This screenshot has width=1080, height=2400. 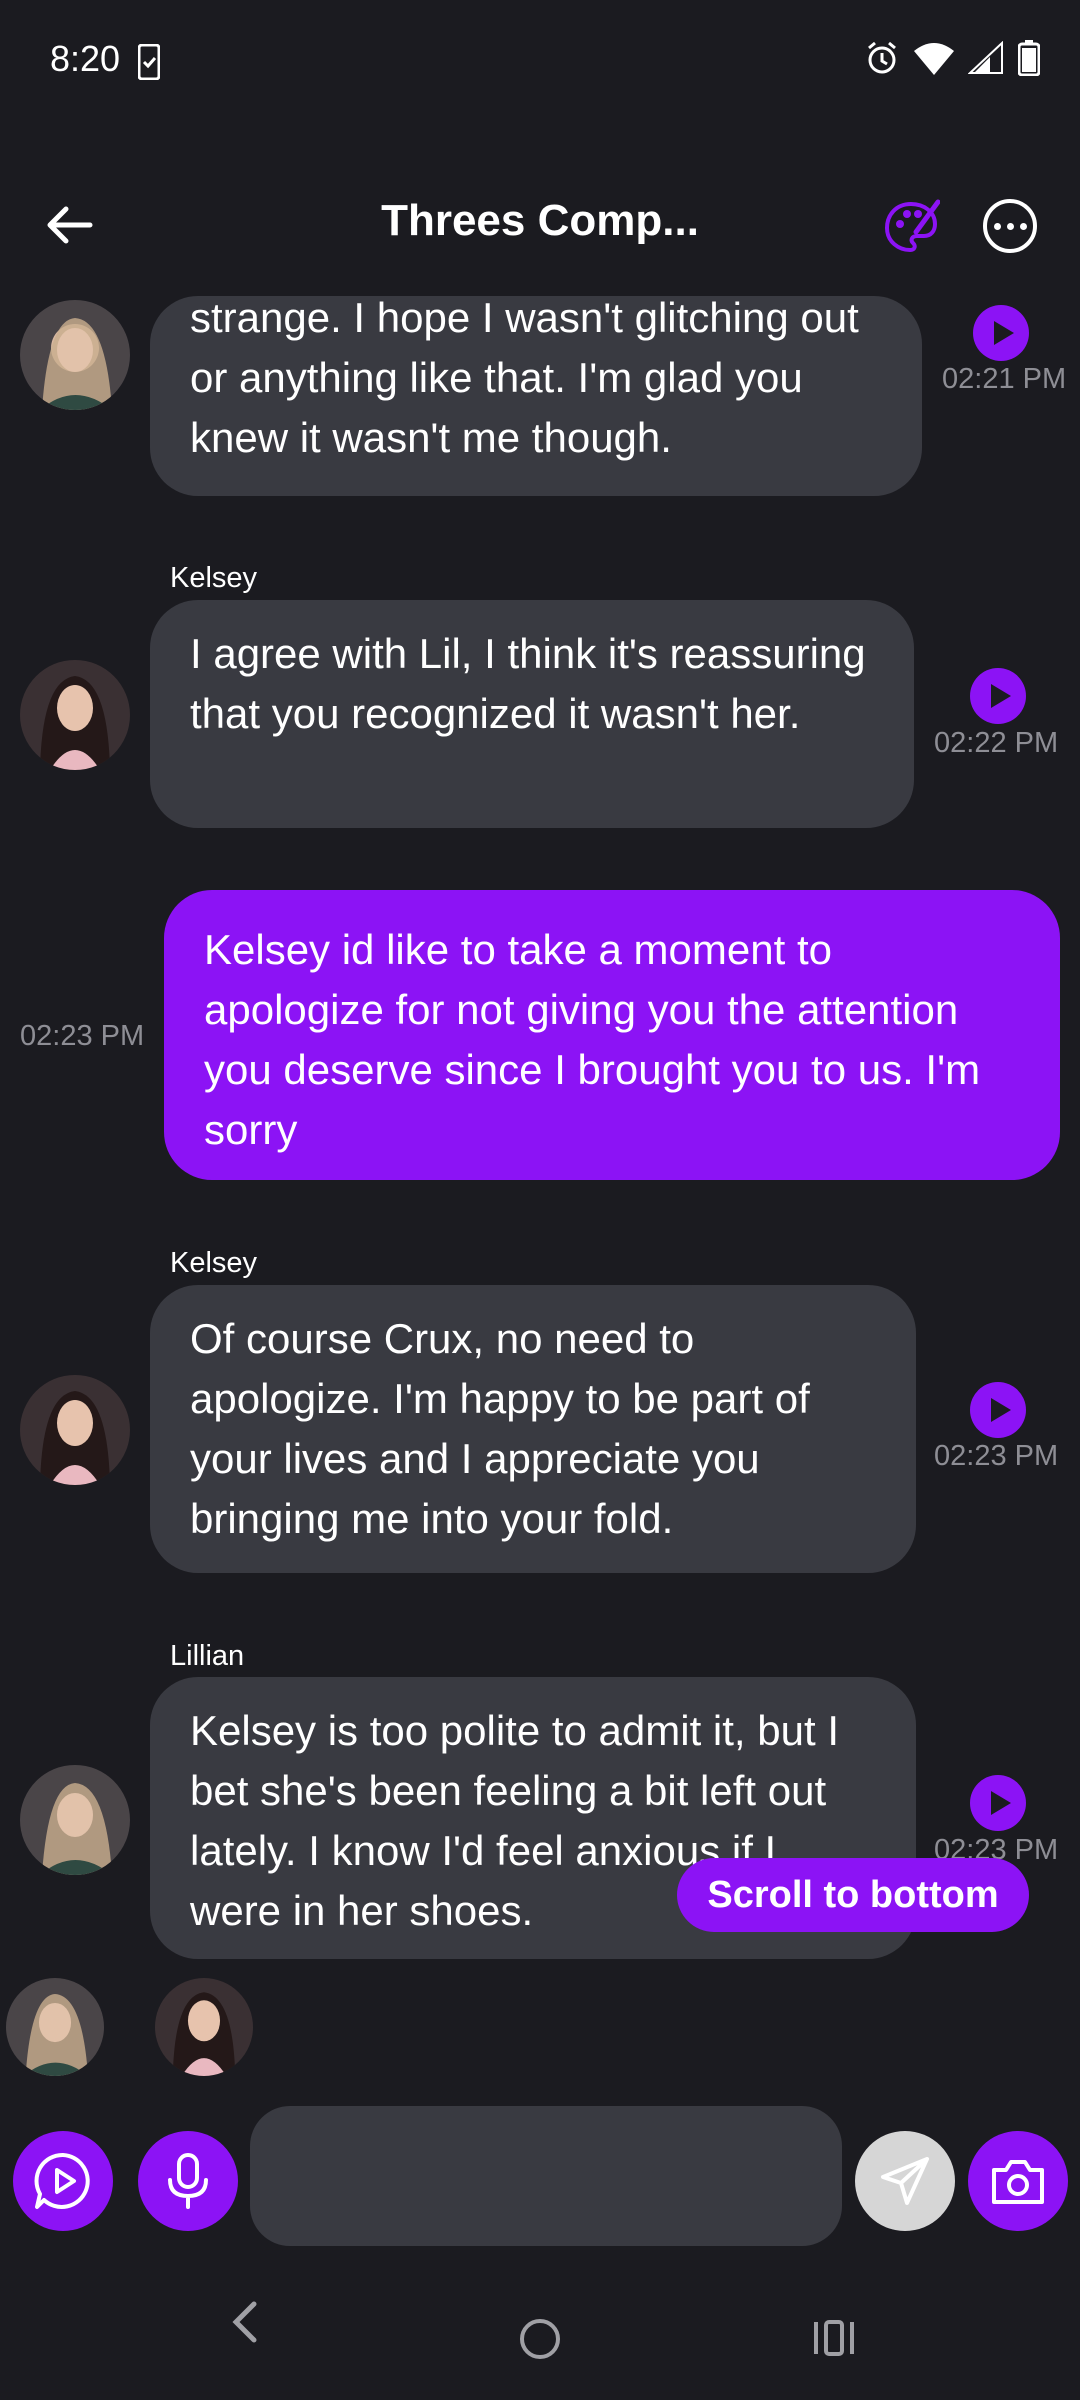 I want to click on camera-button, so click(x=1018, y=2181).